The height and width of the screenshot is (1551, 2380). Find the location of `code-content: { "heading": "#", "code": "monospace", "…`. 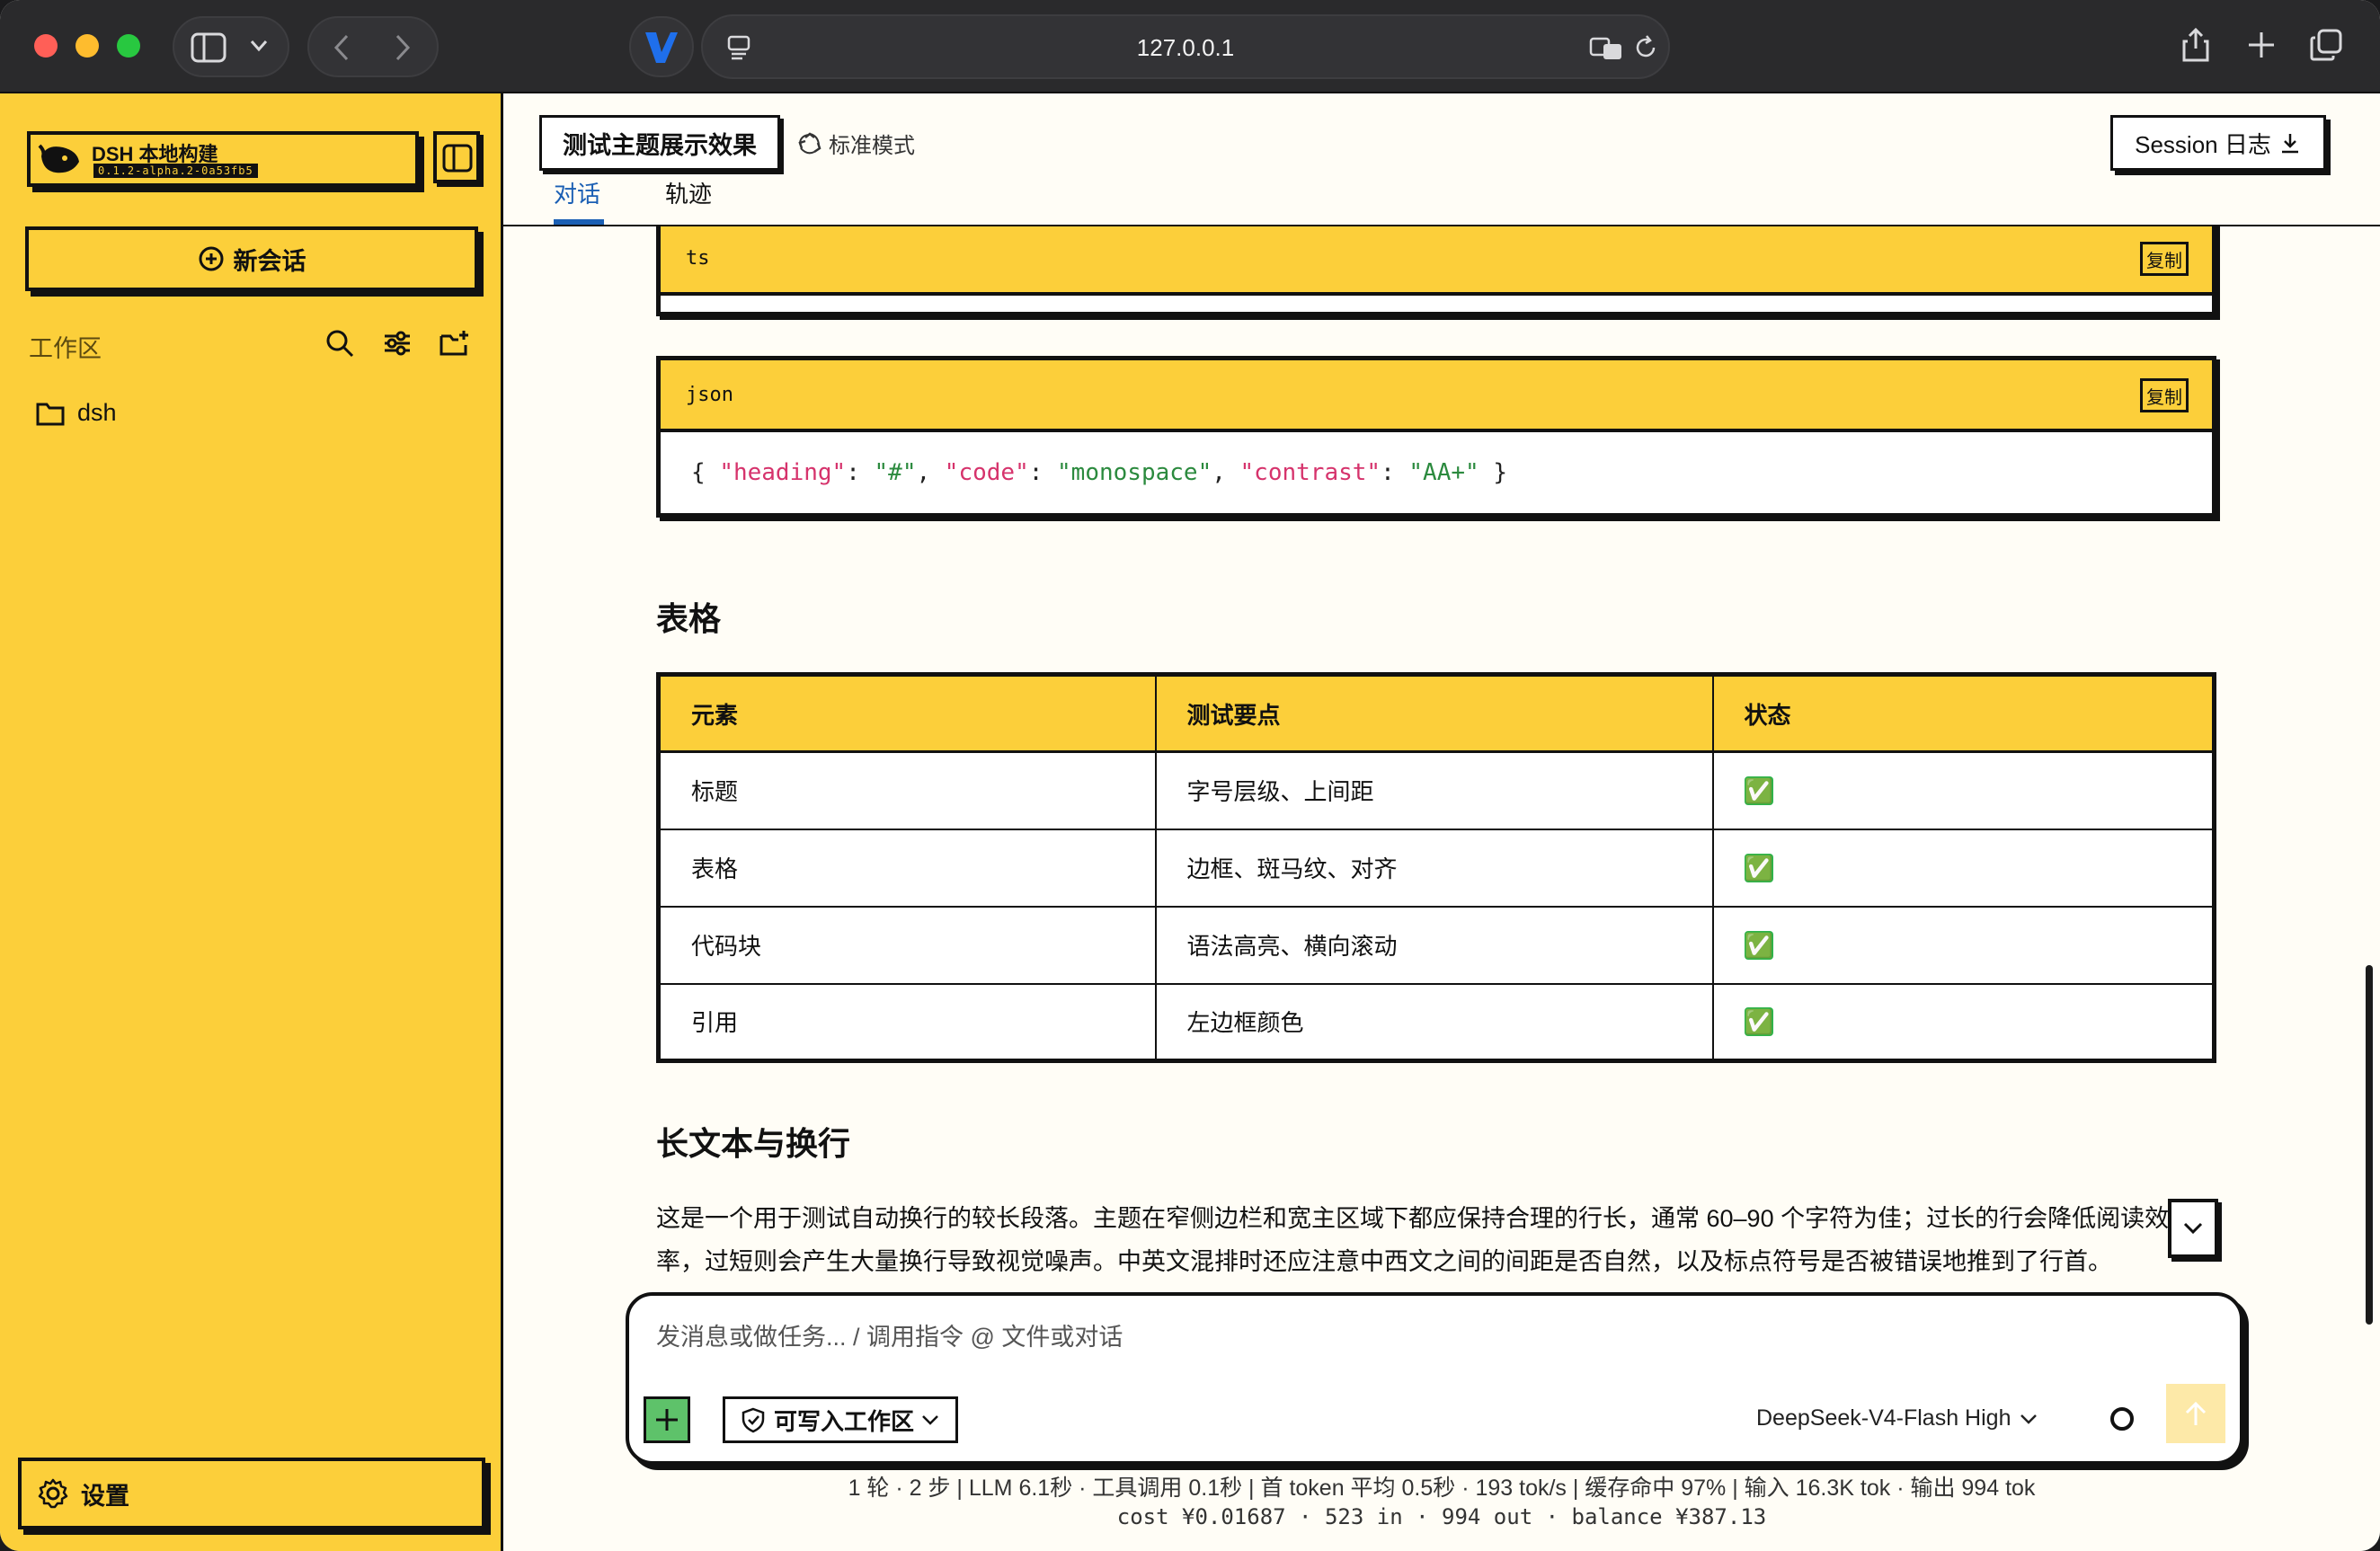

code-content: { "heading": "#", "code": "monospace", "… is located at coordinates (1099, 472).